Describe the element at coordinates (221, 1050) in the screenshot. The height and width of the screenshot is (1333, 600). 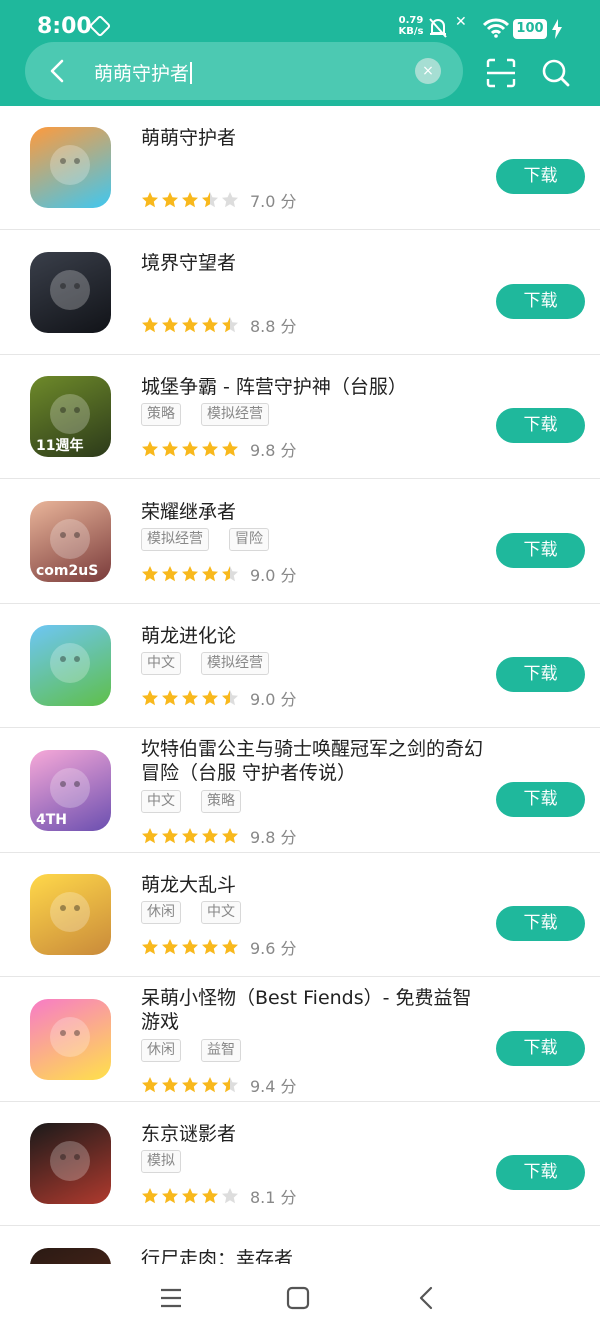
I see `category-tag: 益智` at that location.